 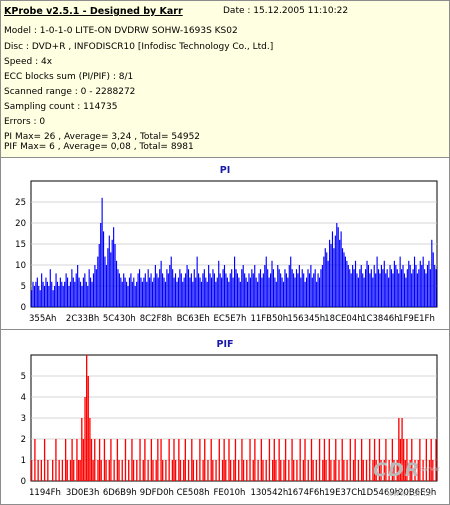 What do you see at coordinates (416, 319) in the screenshot?
I see `pi-x-tick-label: 1F9E1Fh` at bounding box center [416, 319].